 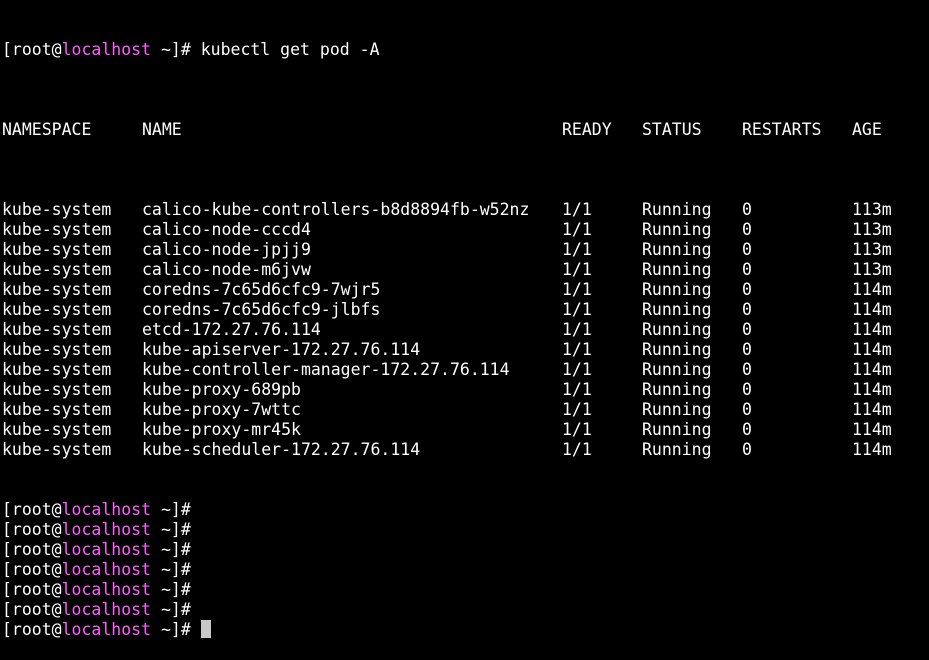 I want to click on cell-pod-name: coredns-7c65d6cfc9-7wjr5, so click(x=261, y=289).